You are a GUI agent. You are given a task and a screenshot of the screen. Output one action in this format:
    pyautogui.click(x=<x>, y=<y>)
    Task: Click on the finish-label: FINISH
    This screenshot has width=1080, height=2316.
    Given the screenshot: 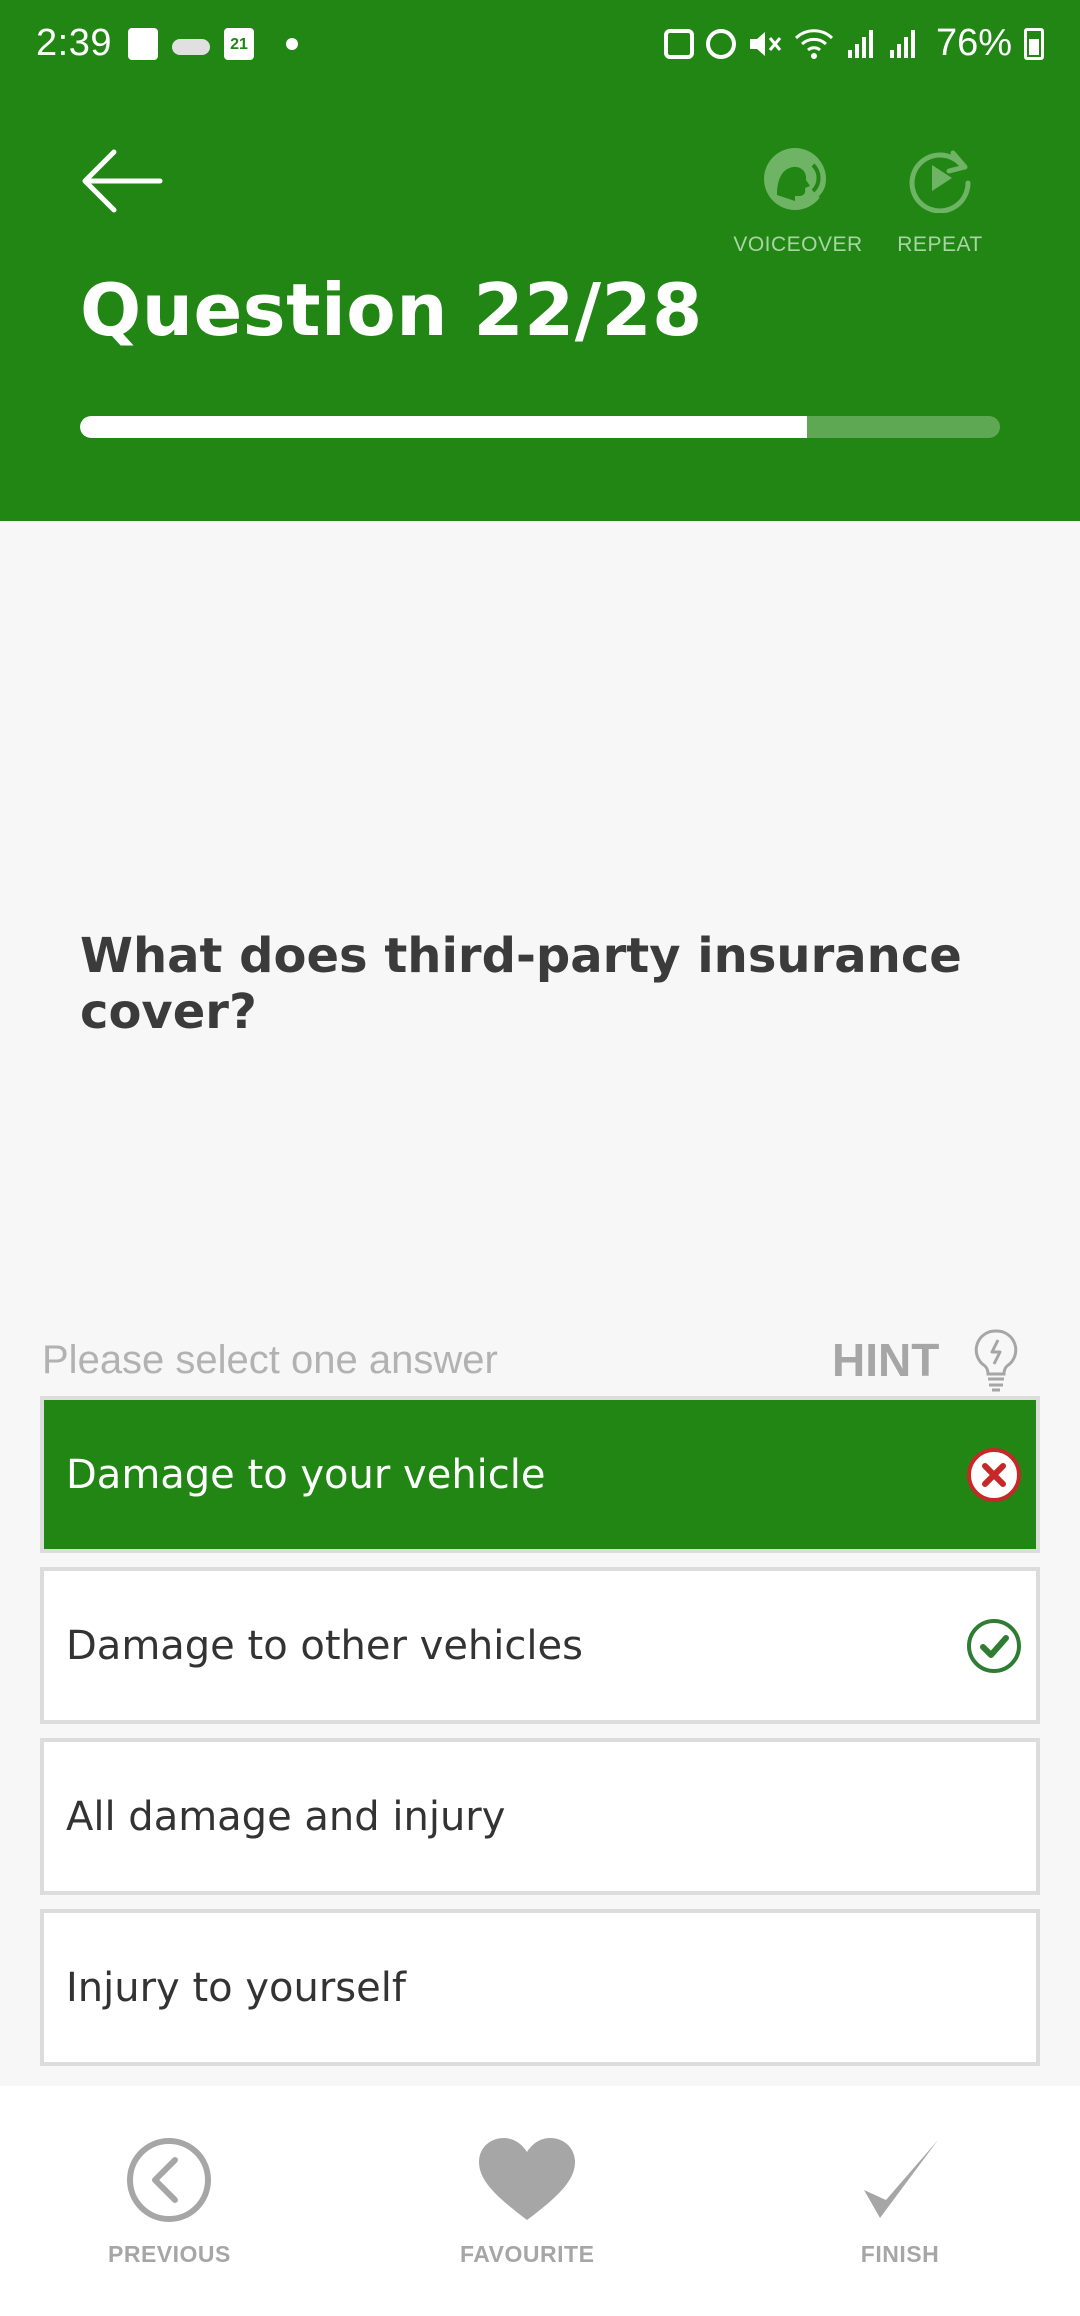 What is the action you would take?
    pyautogui.click(x=900, y=2254)
    